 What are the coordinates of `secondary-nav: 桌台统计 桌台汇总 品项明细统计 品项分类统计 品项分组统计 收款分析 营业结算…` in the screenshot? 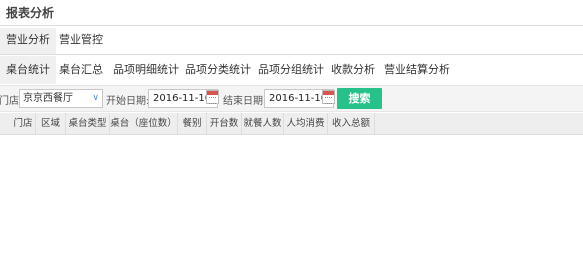 It's located at (291, 70).